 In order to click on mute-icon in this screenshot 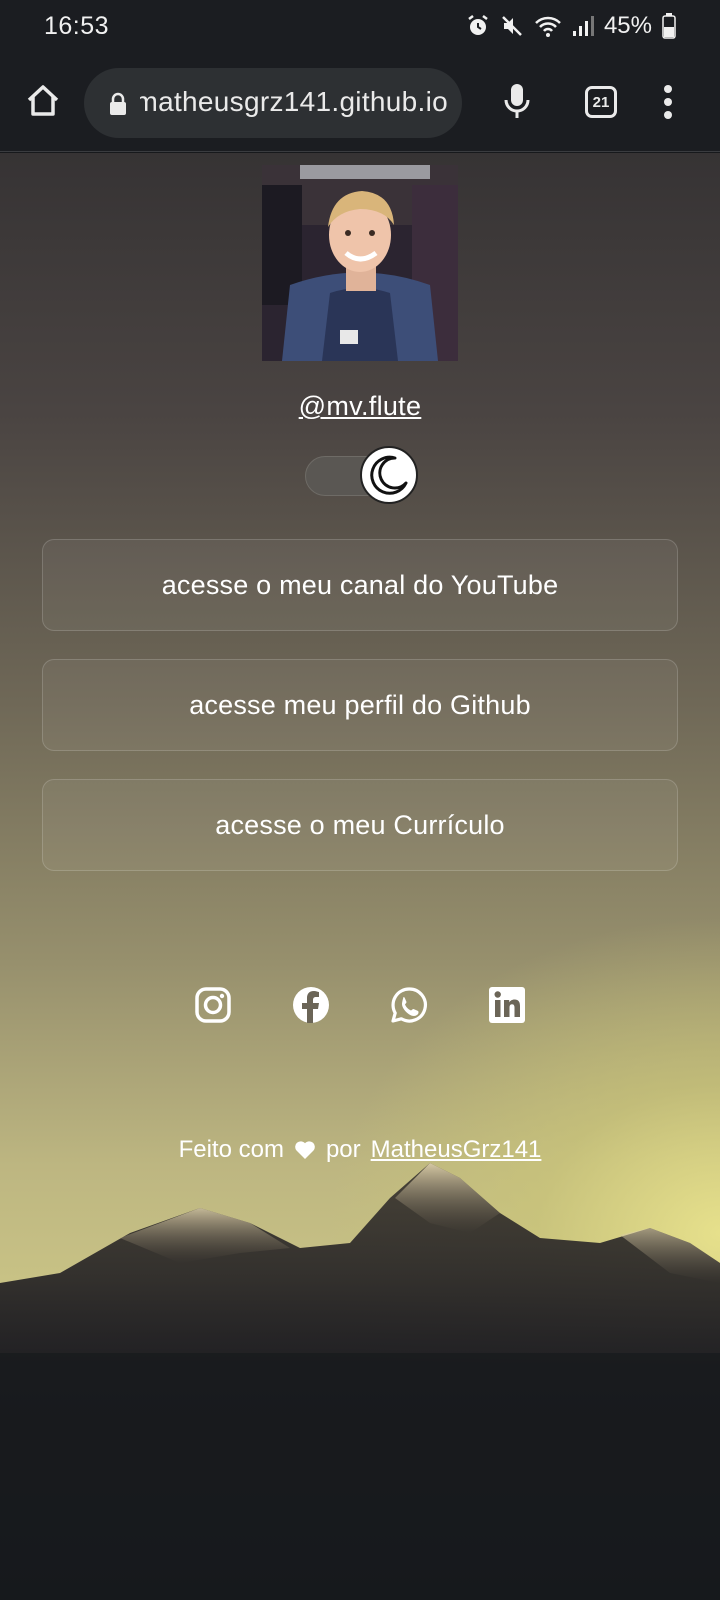, I will do `click(512, 26)`.